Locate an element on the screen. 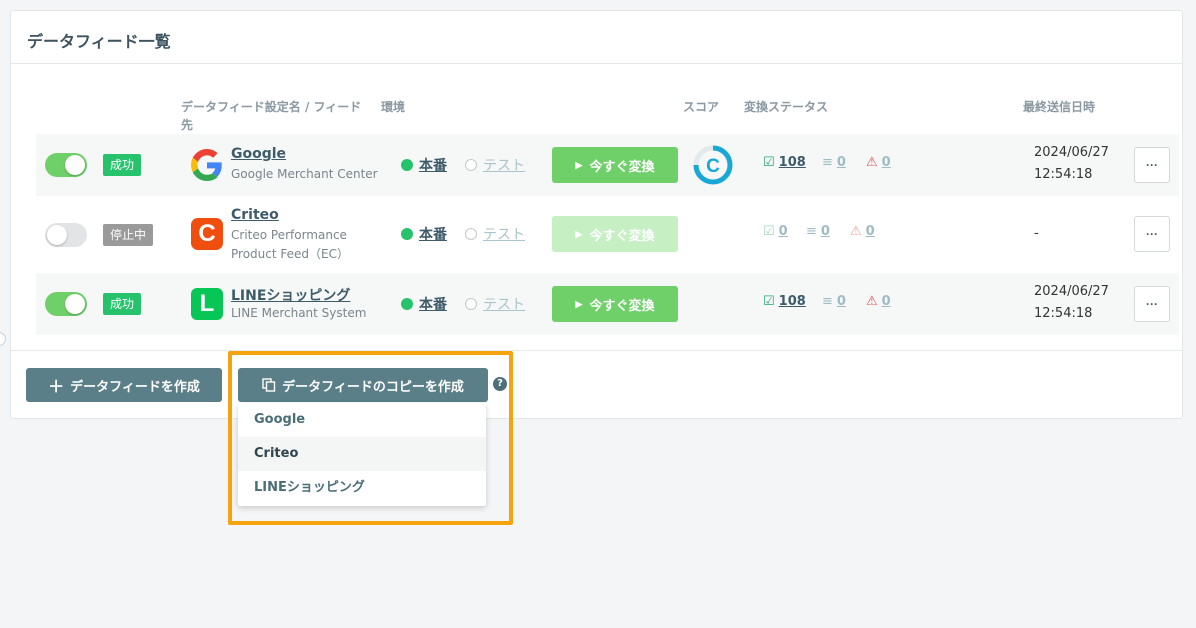 Image resolution: width=1196 pixels, height=628 pixels. dropdown-item-line: LINEショッピング is located at coordinates (362, 488).